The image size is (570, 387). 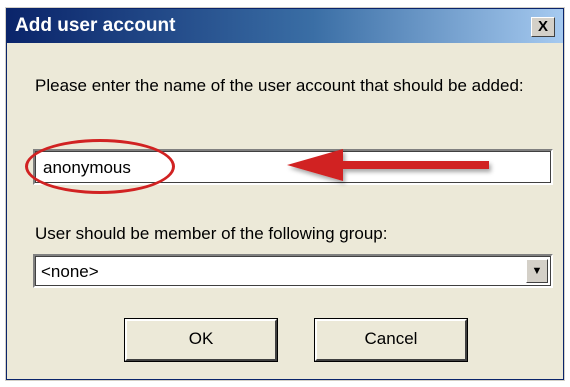 What do you see at coordinates (391, 340) in the screenshot?
I see `cancel-button: Cancel` at bounding box center [391, 340].